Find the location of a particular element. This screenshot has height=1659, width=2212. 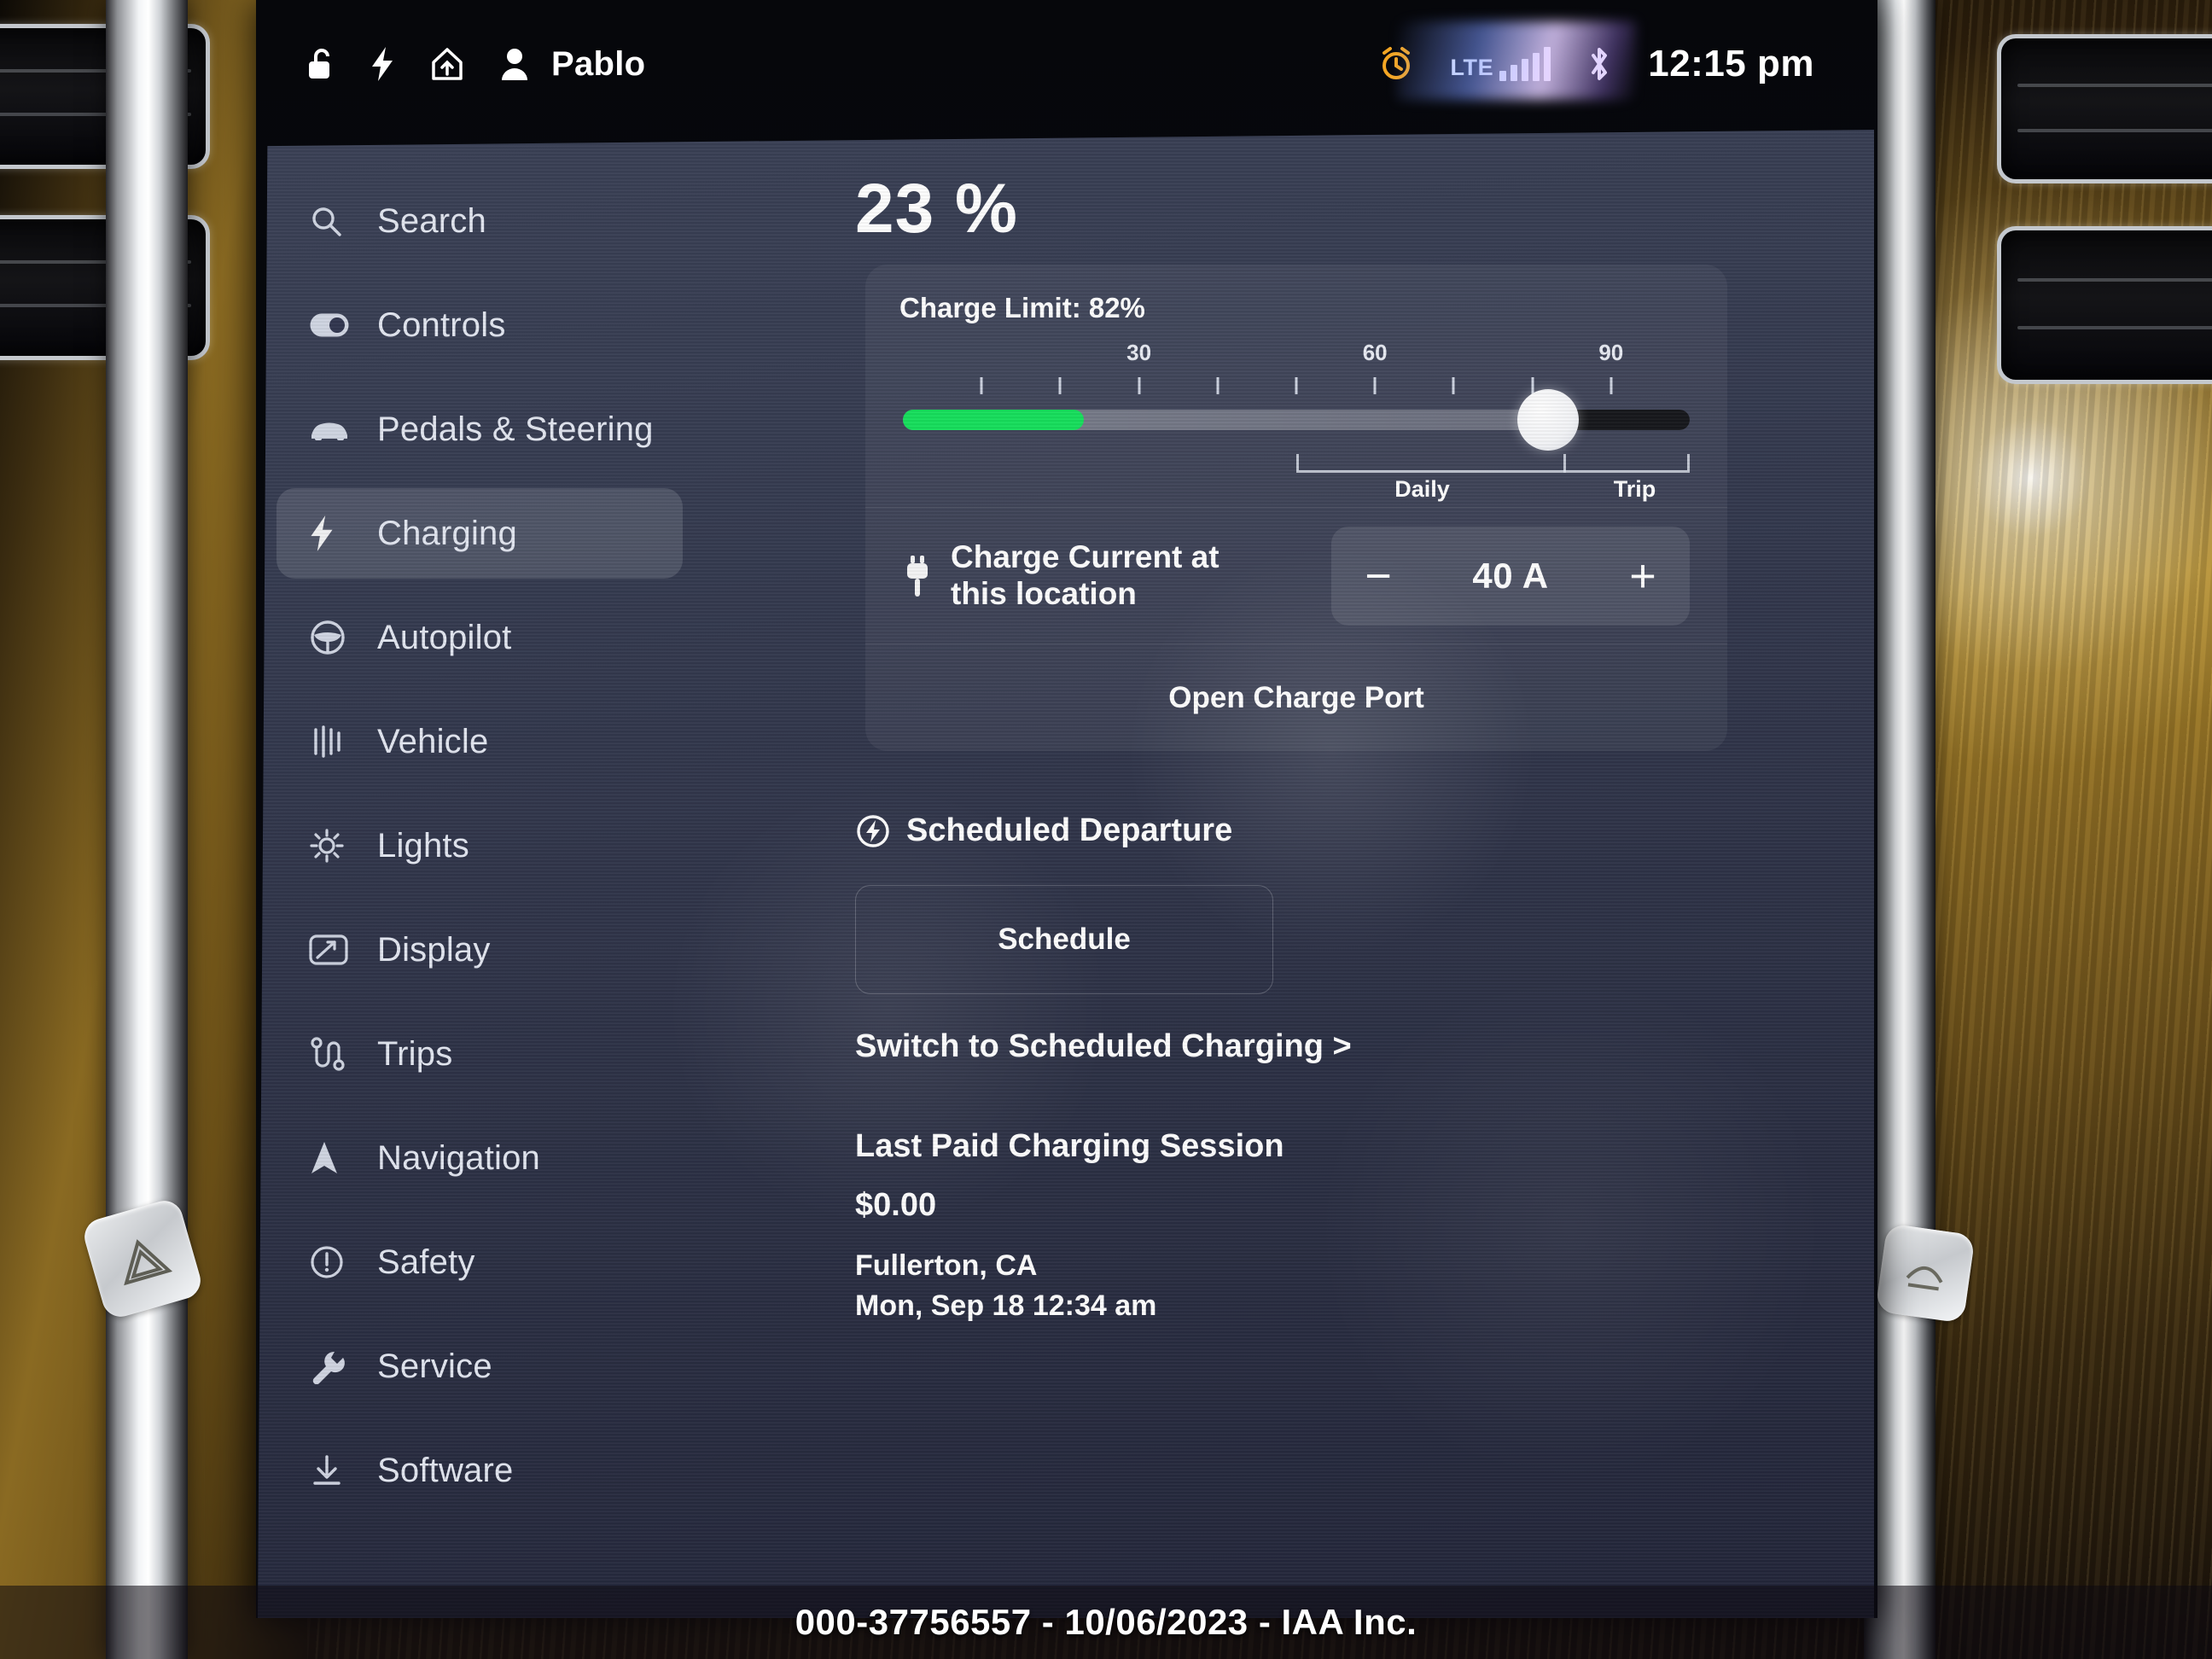

sidebar-item-label: Search is located at coordinates (431, 220).